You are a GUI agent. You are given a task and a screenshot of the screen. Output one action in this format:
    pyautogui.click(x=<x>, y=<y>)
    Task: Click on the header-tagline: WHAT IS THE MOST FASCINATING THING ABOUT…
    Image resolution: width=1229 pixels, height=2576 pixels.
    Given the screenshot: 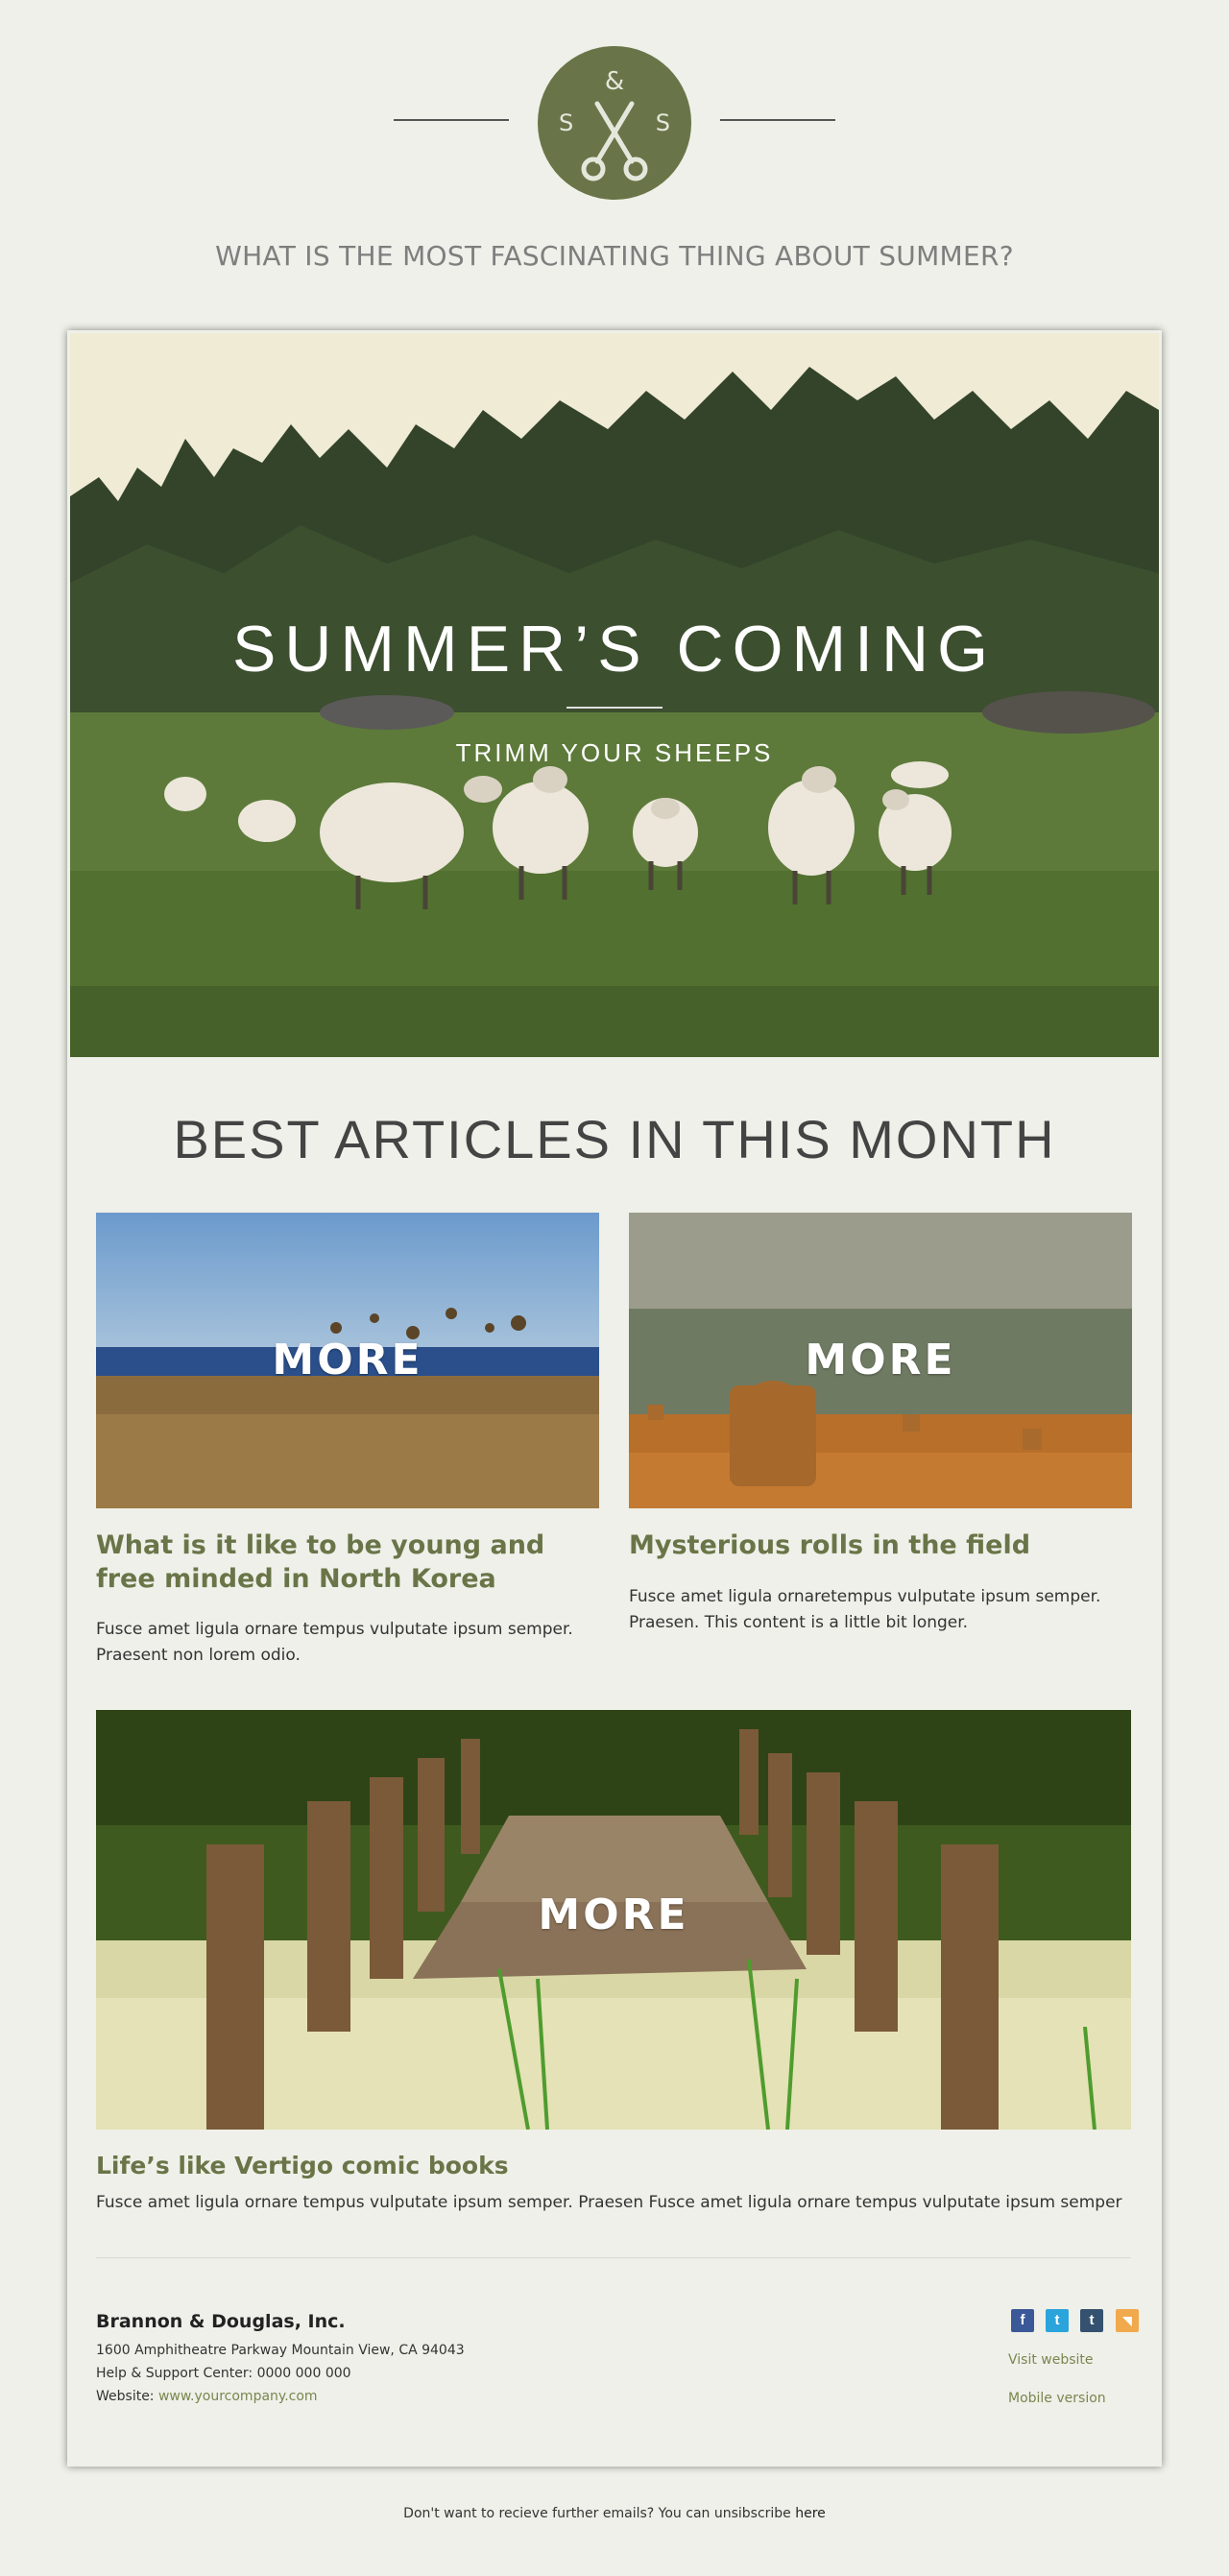 What is the action you would take?
    pyautogui.click(x=614, y=256)
    